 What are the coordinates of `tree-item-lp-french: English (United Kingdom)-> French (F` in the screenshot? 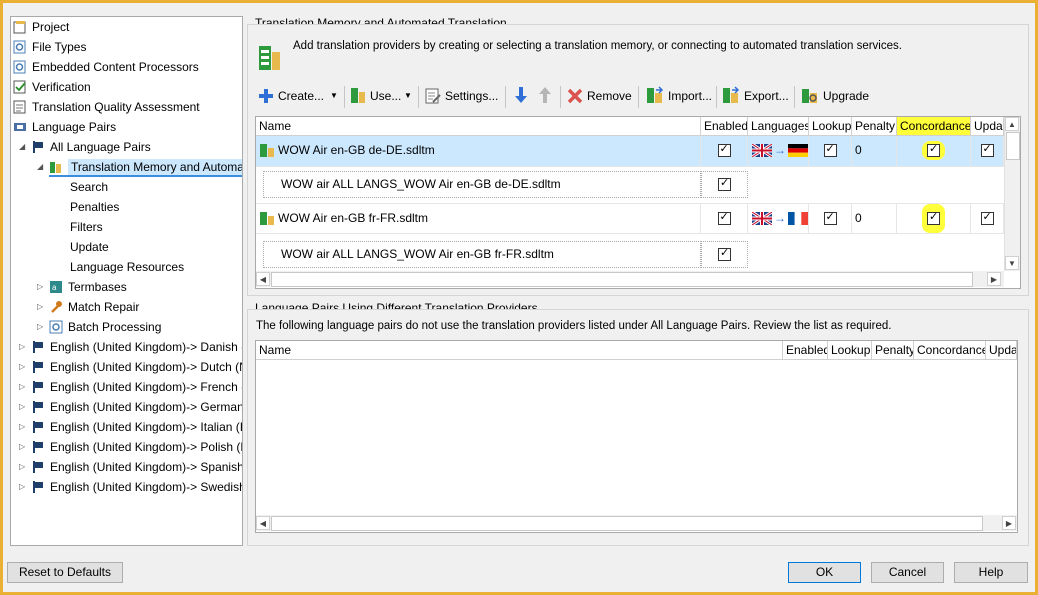 It's located at (136, 387).